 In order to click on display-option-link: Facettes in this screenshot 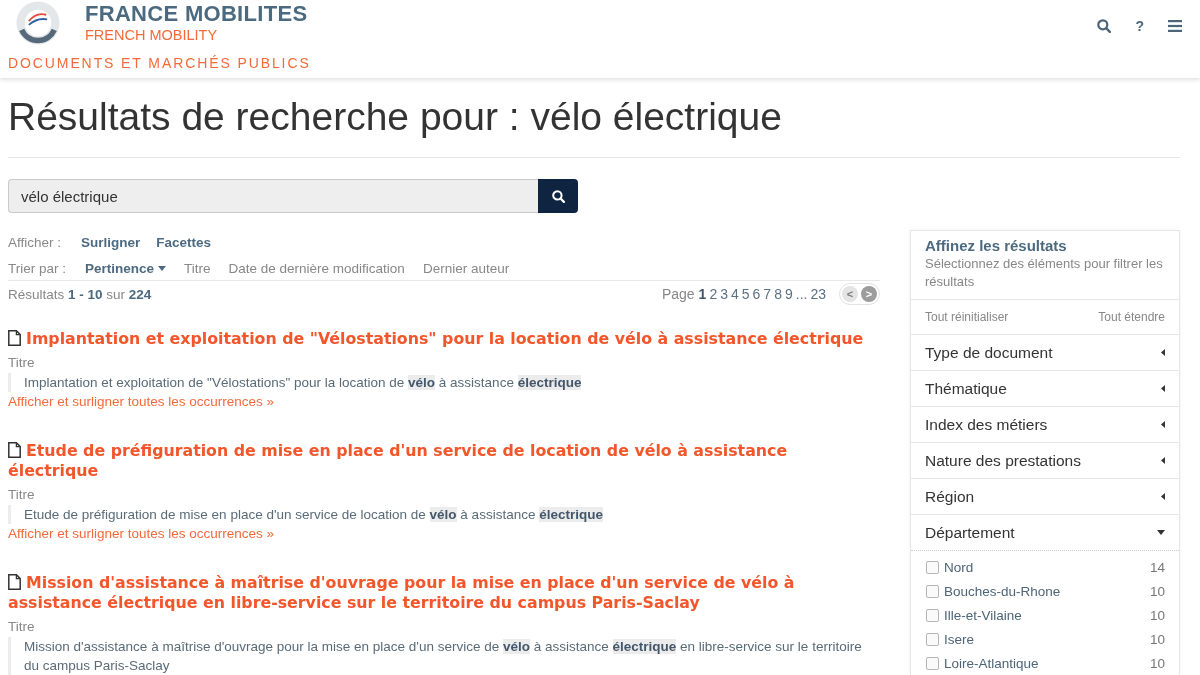, I will do `click(184, 242)`.